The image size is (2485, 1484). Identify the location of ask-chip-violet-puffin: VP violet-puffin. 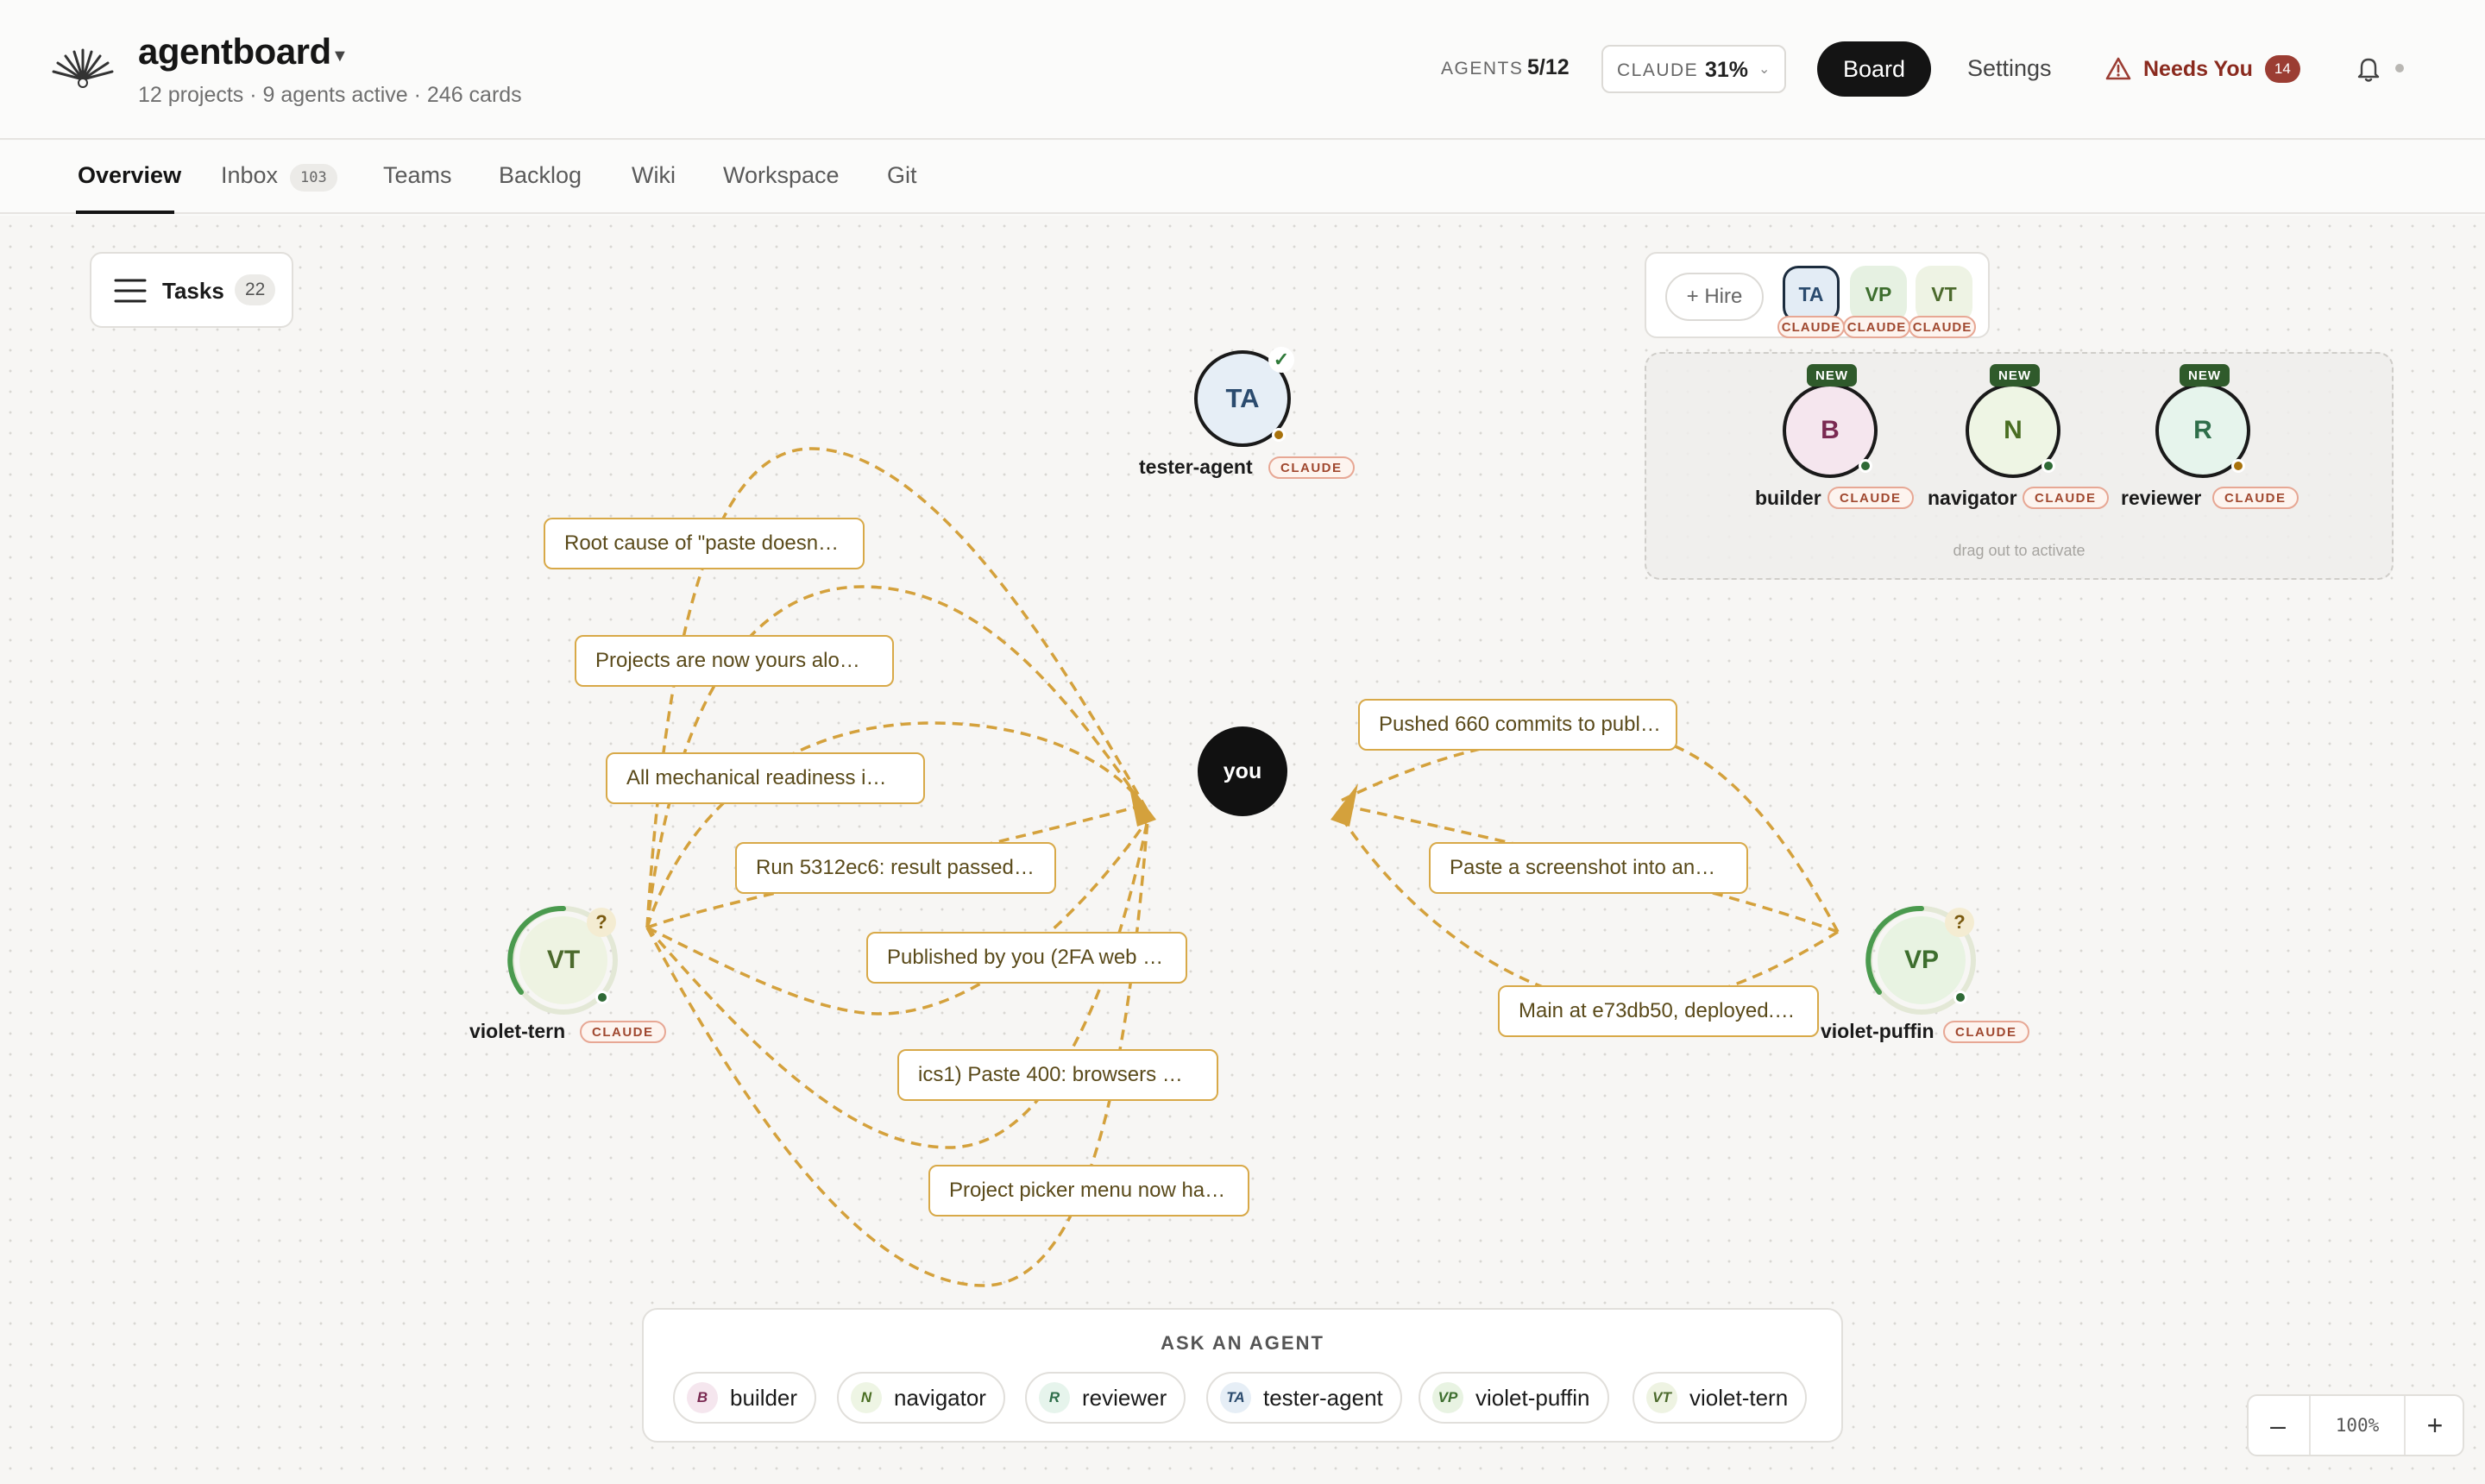
(1514, 1398).